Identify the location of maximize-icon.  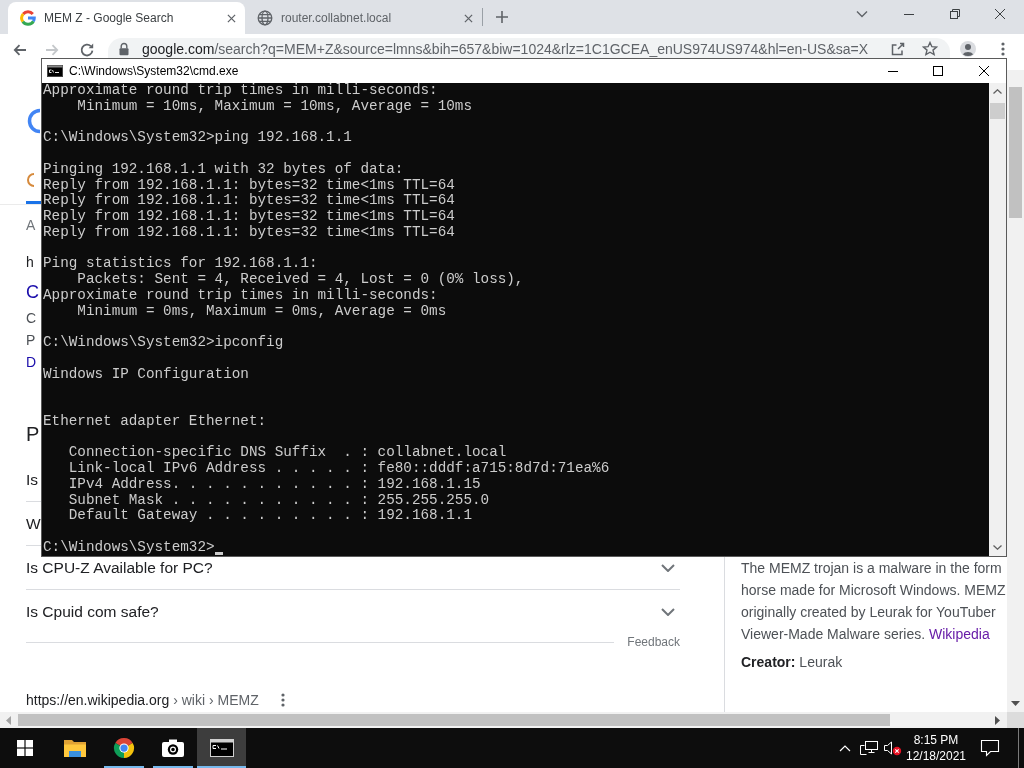
(938, 71).